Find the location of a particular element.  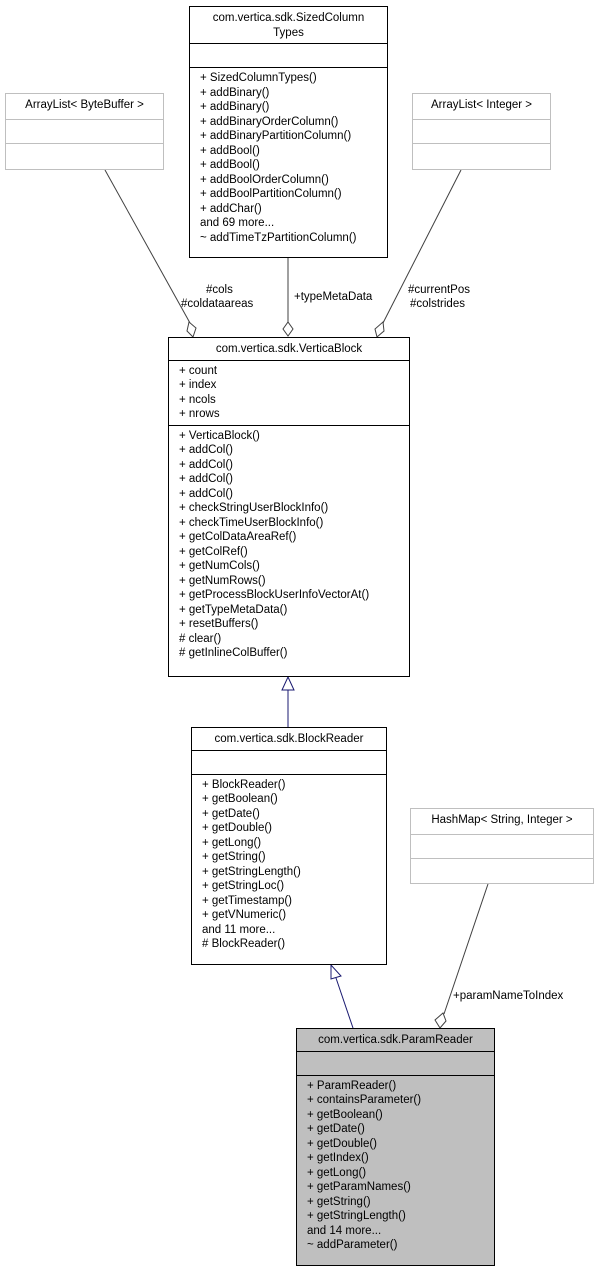

method: + checkStringUserBlockInfo() is located at coordinates (289, 508).